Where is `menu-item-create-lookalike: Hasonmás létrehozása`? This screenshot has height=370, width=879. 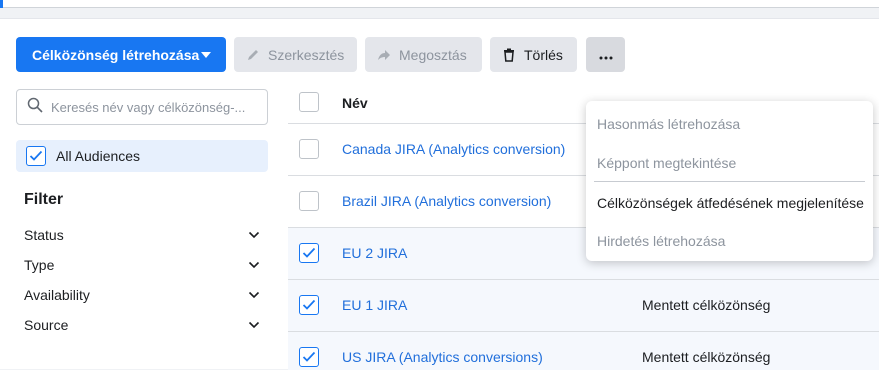 menu-item-create-lookalike: Hasonmás létrehozása is located at coordinates (668, 124).